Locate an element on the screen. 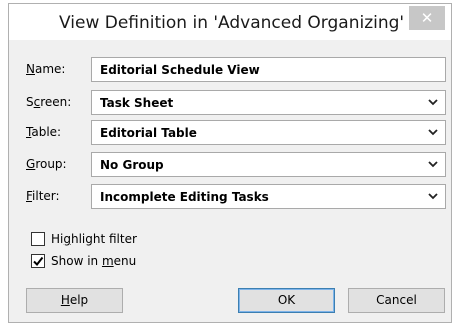 The width and height of the screenshot is (460, 327). group-row: Group: No Group is located at coordinates (230, 165).